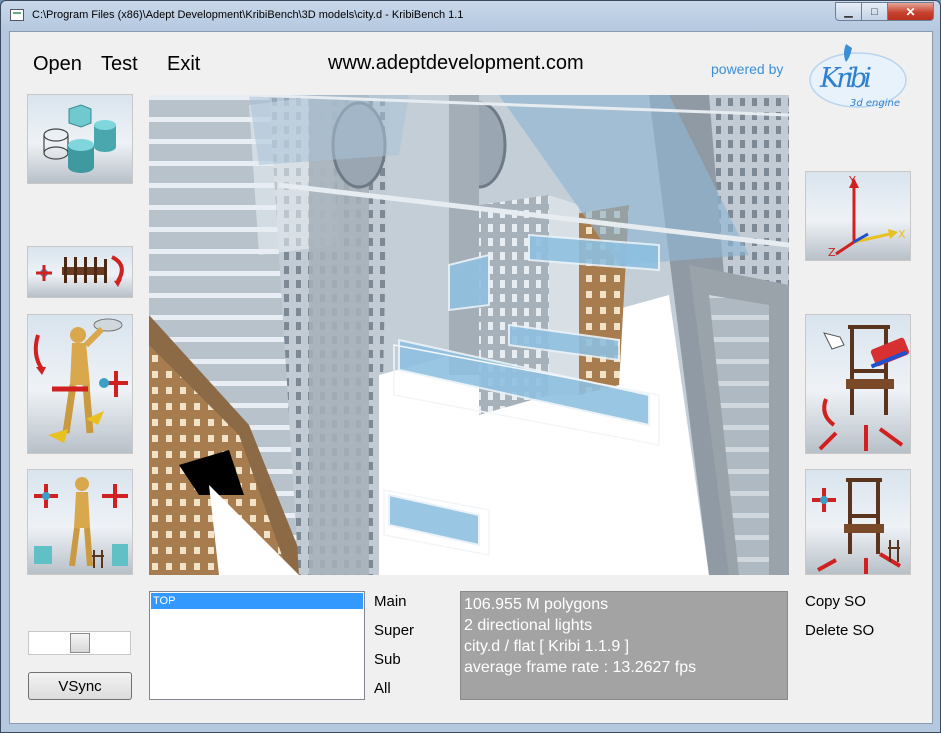  What do you see at coordinates (858, 384) in the screenshot?
I see `object-pick-tool` at bounding box center [858, 384].